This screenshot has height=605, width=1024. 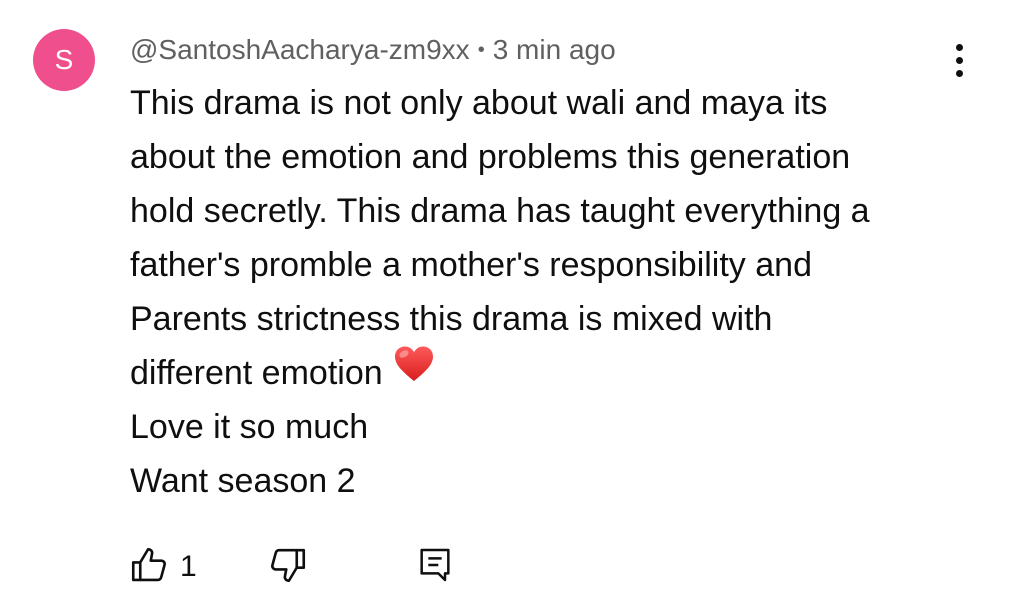 What do you see at coordinates (554, 50) in the screenshot?
I see `comment-timestamp: 3 min ago` at bounding box center [554, 50].